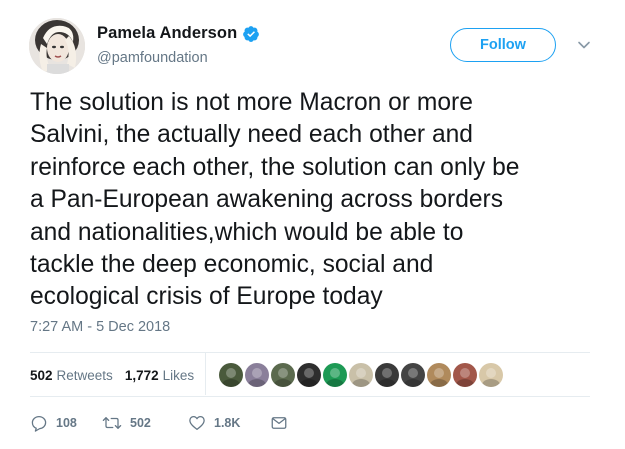  I want to click on engagement-stats: 502 Retweets 1,772 Likes, so click(118, 375).